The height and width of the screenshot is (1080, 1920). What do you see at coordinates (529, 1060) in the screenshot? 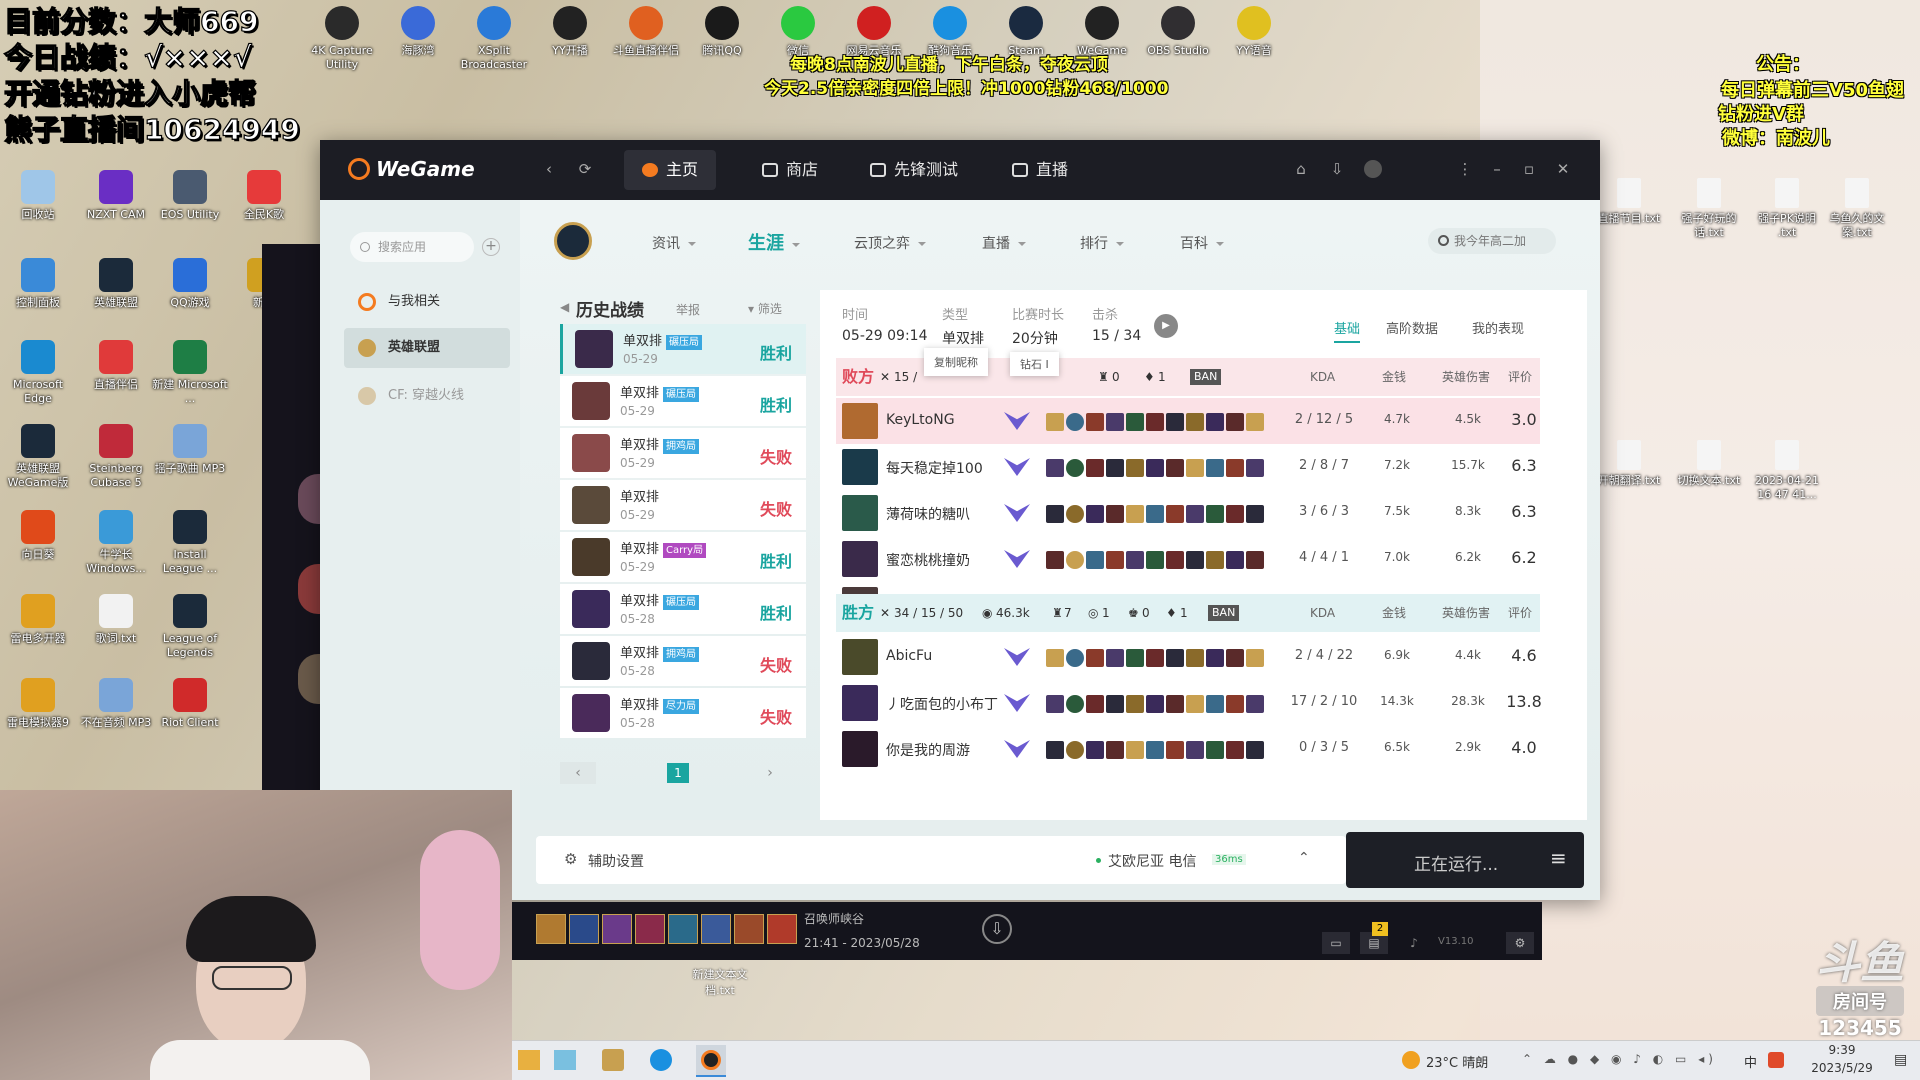
I see `file-explorer-icon` at bounding box center [529, 1060].